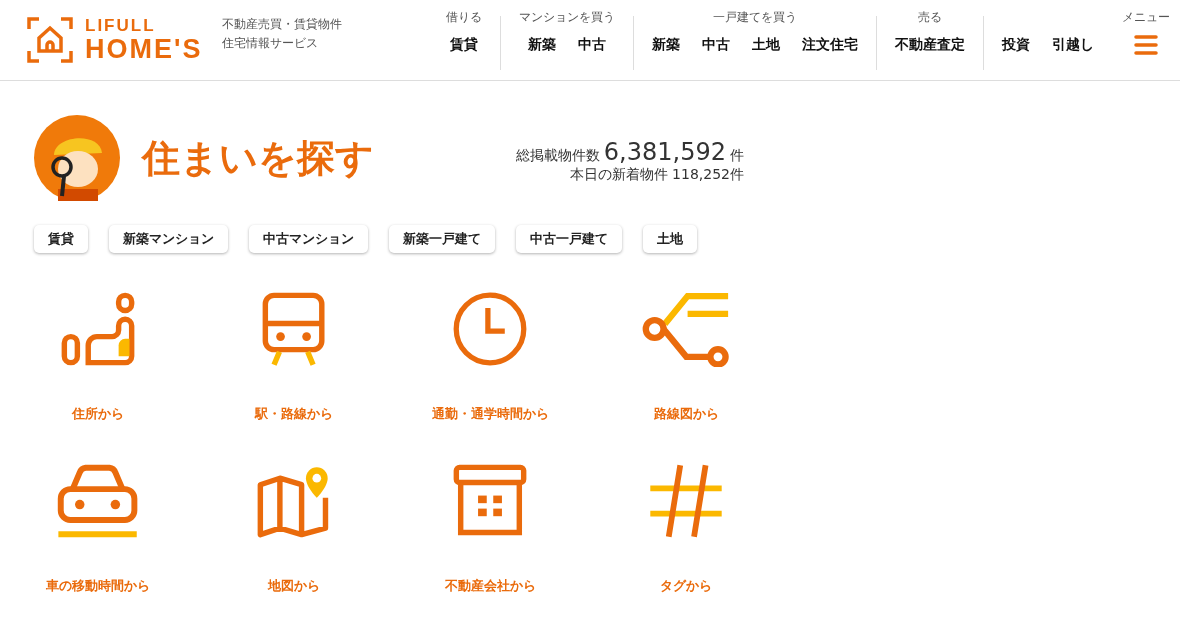  I want to click on new-count-label: 本日の新着物件, so click(619, 175).